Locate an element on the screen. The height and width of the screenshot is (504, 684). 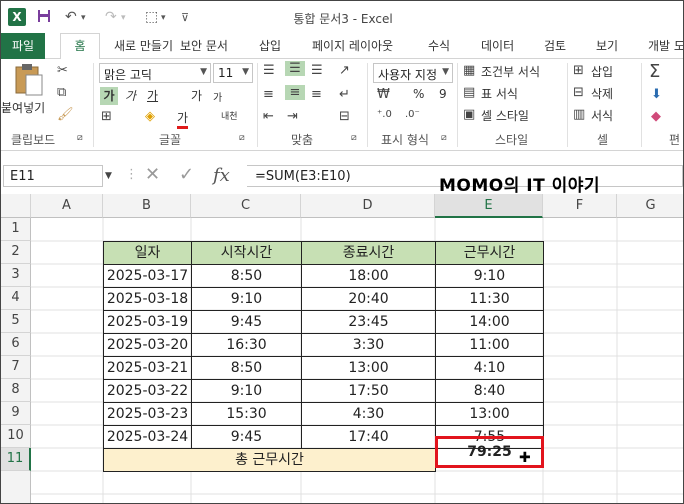
fill-color-icon: ◈ is located at coordinates (150, 116).